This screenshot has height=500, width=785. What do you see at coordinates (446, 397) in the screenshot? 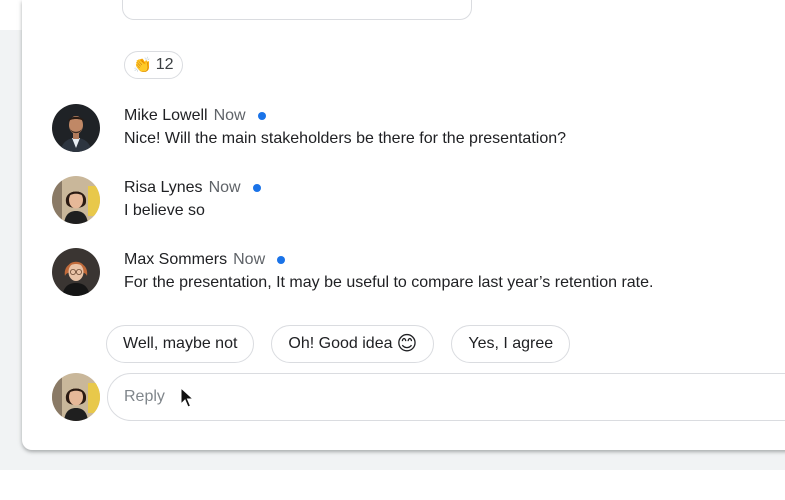
I see `reply-input: Reply` at bounding box center [446, 397].